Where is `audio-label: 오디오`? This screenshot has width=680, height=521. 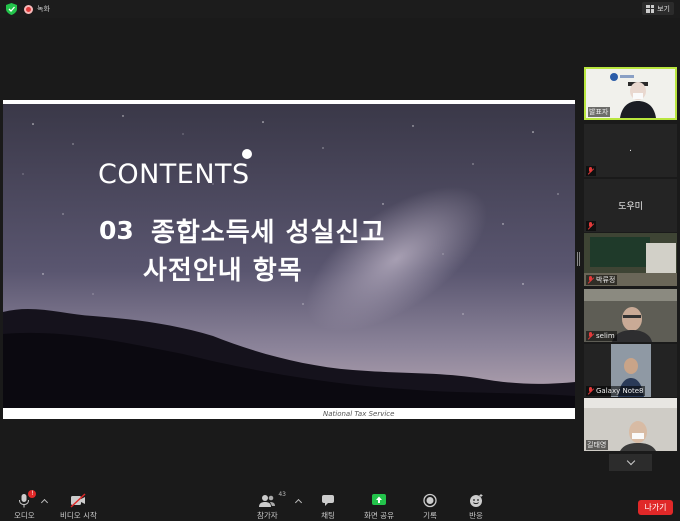
audio-label: 오디오 is located at coordinates (24, 515).